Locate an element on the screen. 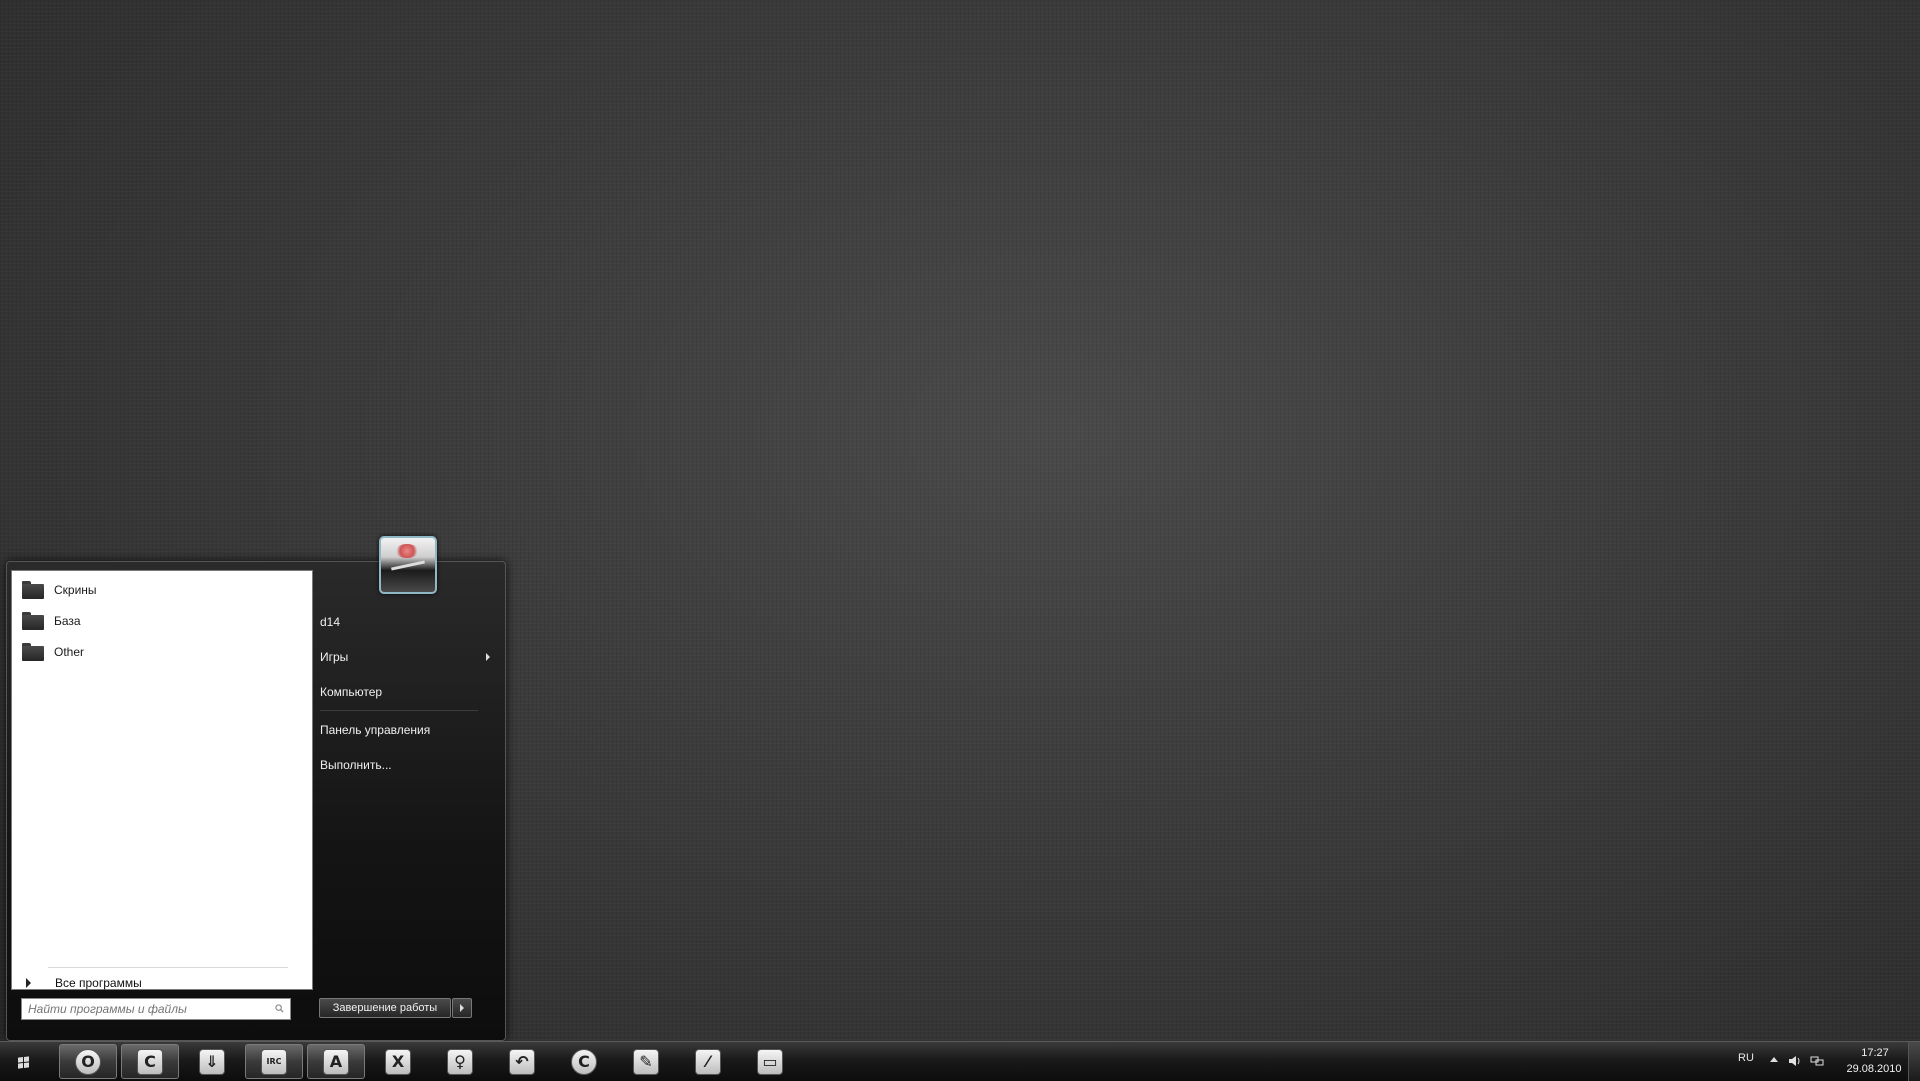 Image resolution: width=1920 pixels, height=1081 pixels. right-item-label: d14 is located at coordinates (330, 622).